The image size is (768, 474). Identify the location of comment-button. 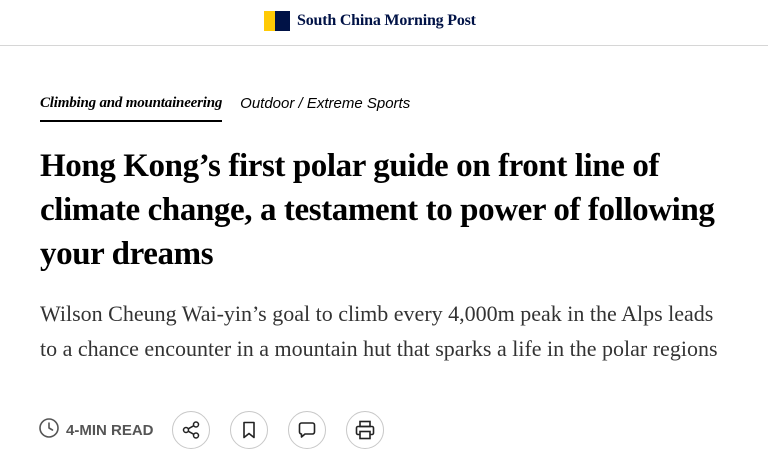
(306, 430).